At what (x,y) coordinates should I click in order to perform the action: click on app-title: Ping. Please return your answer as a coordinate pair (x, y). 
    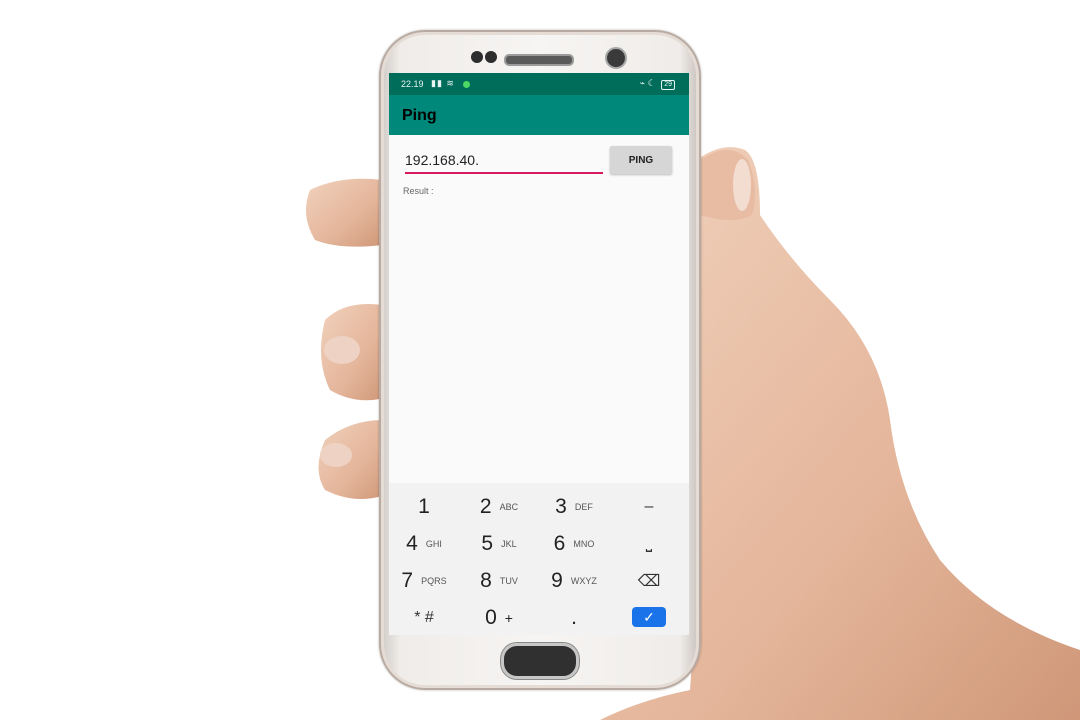
    Looking at the image, I should click on (419, 115).